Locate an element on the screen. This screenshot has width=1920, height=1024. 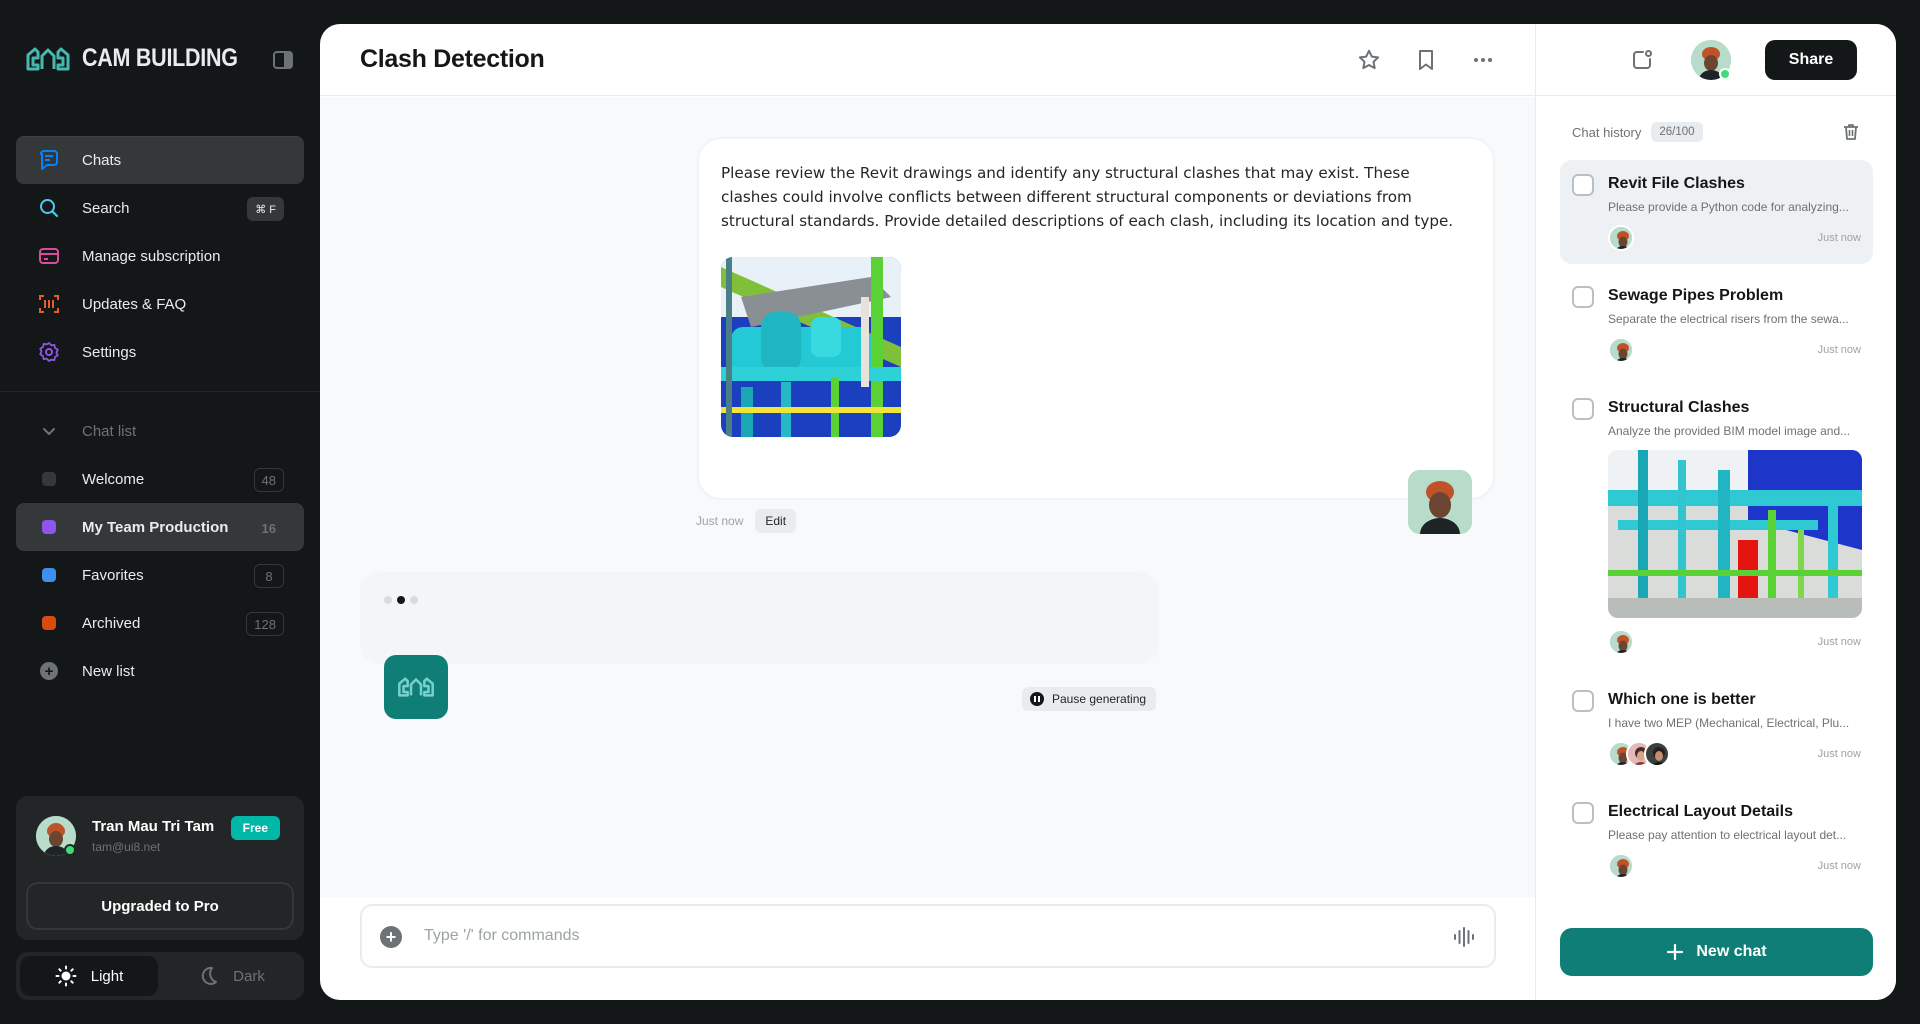
nav-label: Search is located at coordinates (106, 208).